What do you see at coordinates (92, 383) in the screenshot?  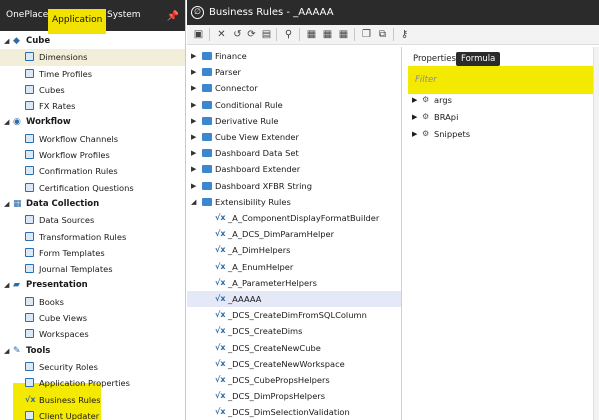 I see `nav-item-application-properties: Application Properties` at bounding box center [92, 383].